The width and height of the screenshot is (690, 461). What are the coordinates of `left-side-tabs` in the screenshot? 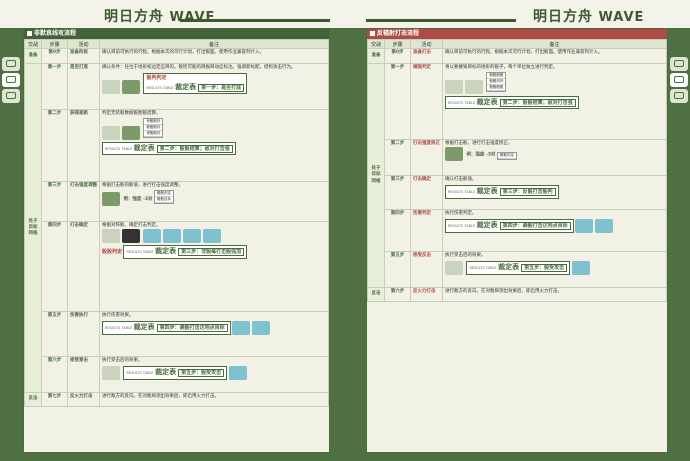 It's located at (11, 80).